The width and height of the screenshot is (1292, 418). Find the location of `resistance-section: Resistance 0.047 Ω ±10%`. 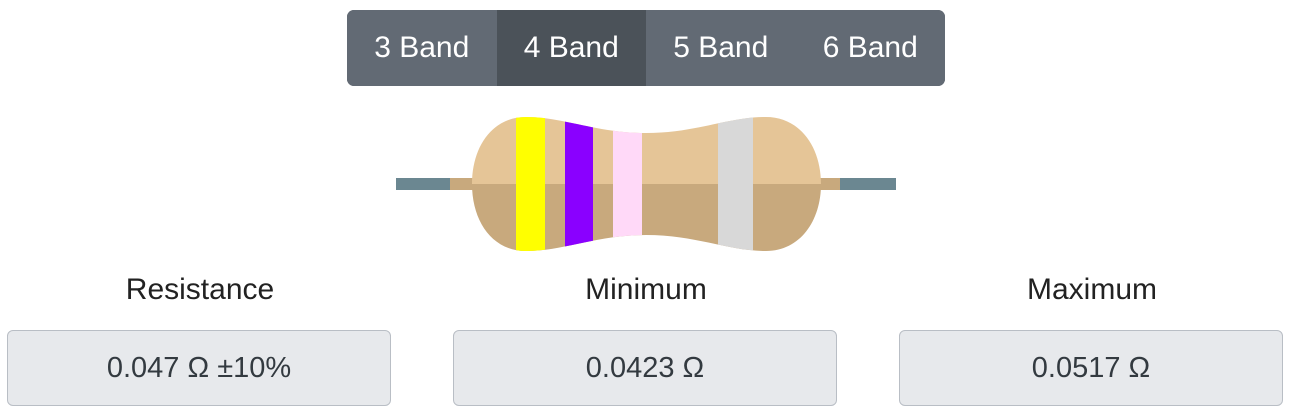

resistance-section: Resistance 0.047 Ω ±10% is located at coordinates (200, 338).